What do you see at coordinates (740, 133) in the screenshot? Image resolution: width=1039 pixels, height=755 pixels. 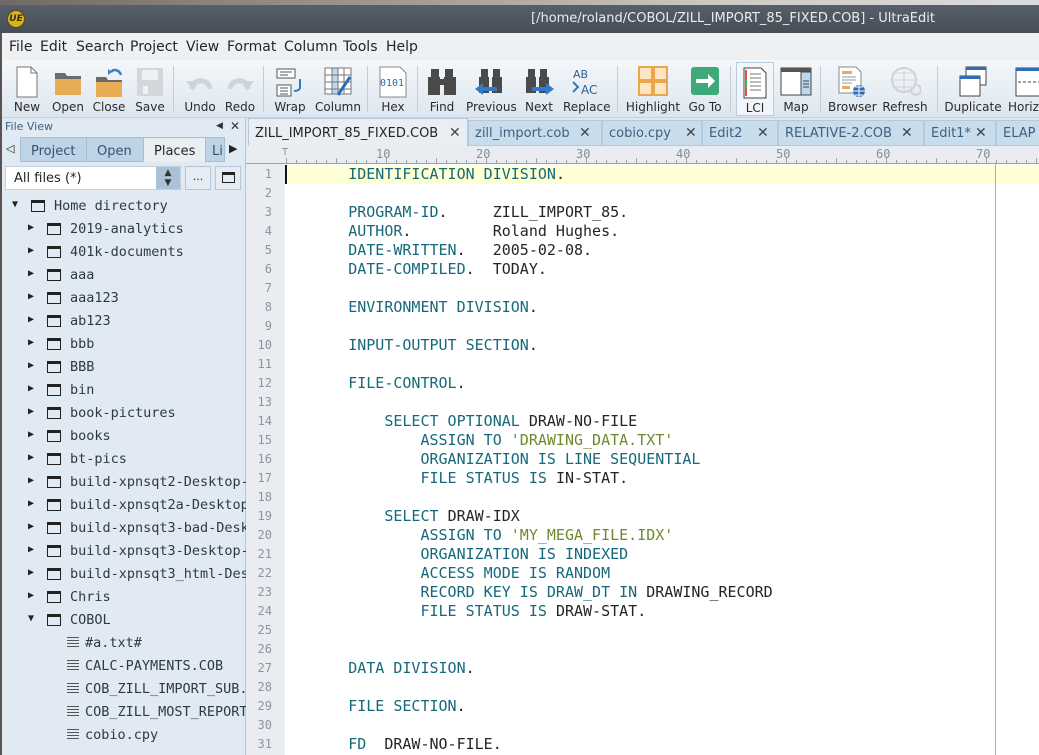 I see `document-tab: Edit2 ✕` at bounding box center [740, 133].